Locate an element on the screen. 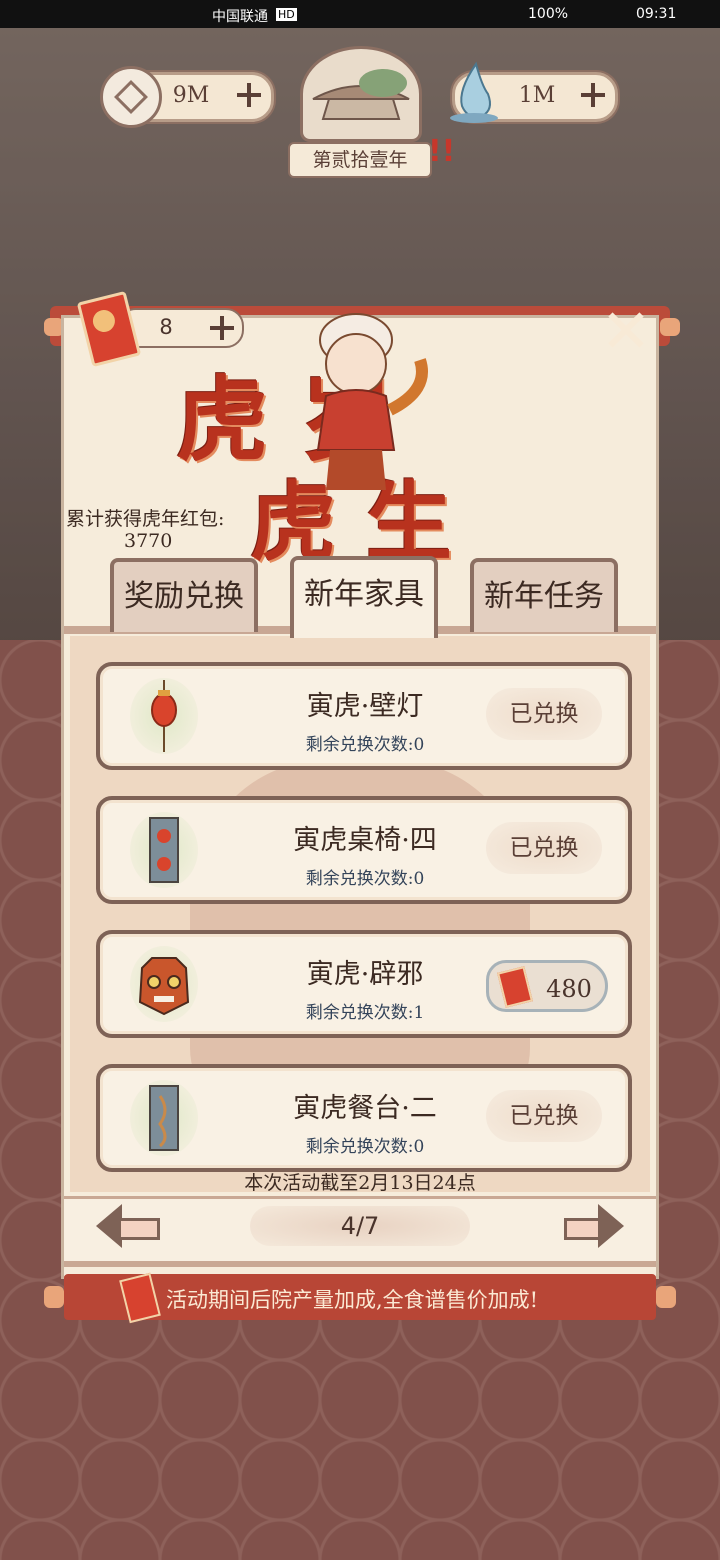 The image size is (720, 1560). item-name: 寅虎餐台·二 is located at coordinates (365, 1108).